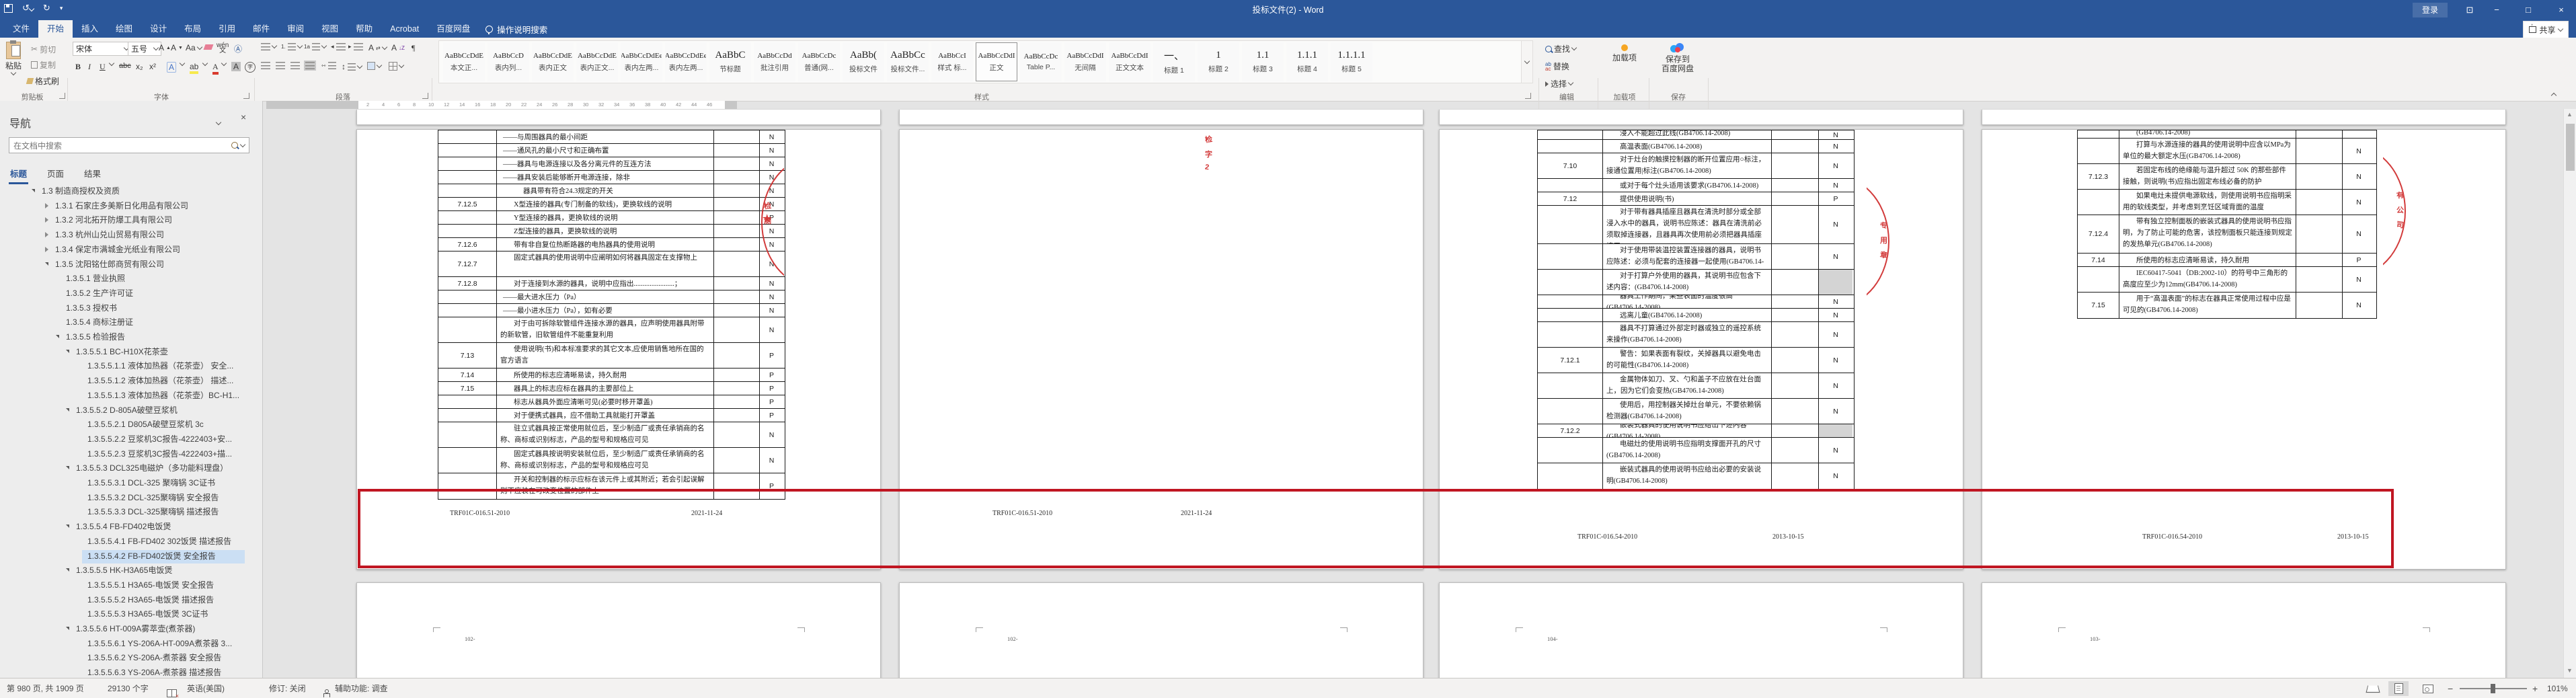 The width and height of the screenshot is (2576, 698). What do you see at coordinates (144, 49) in the screenshot?
I see `font-size-combo: 五号` at bounding box center [144, 49].